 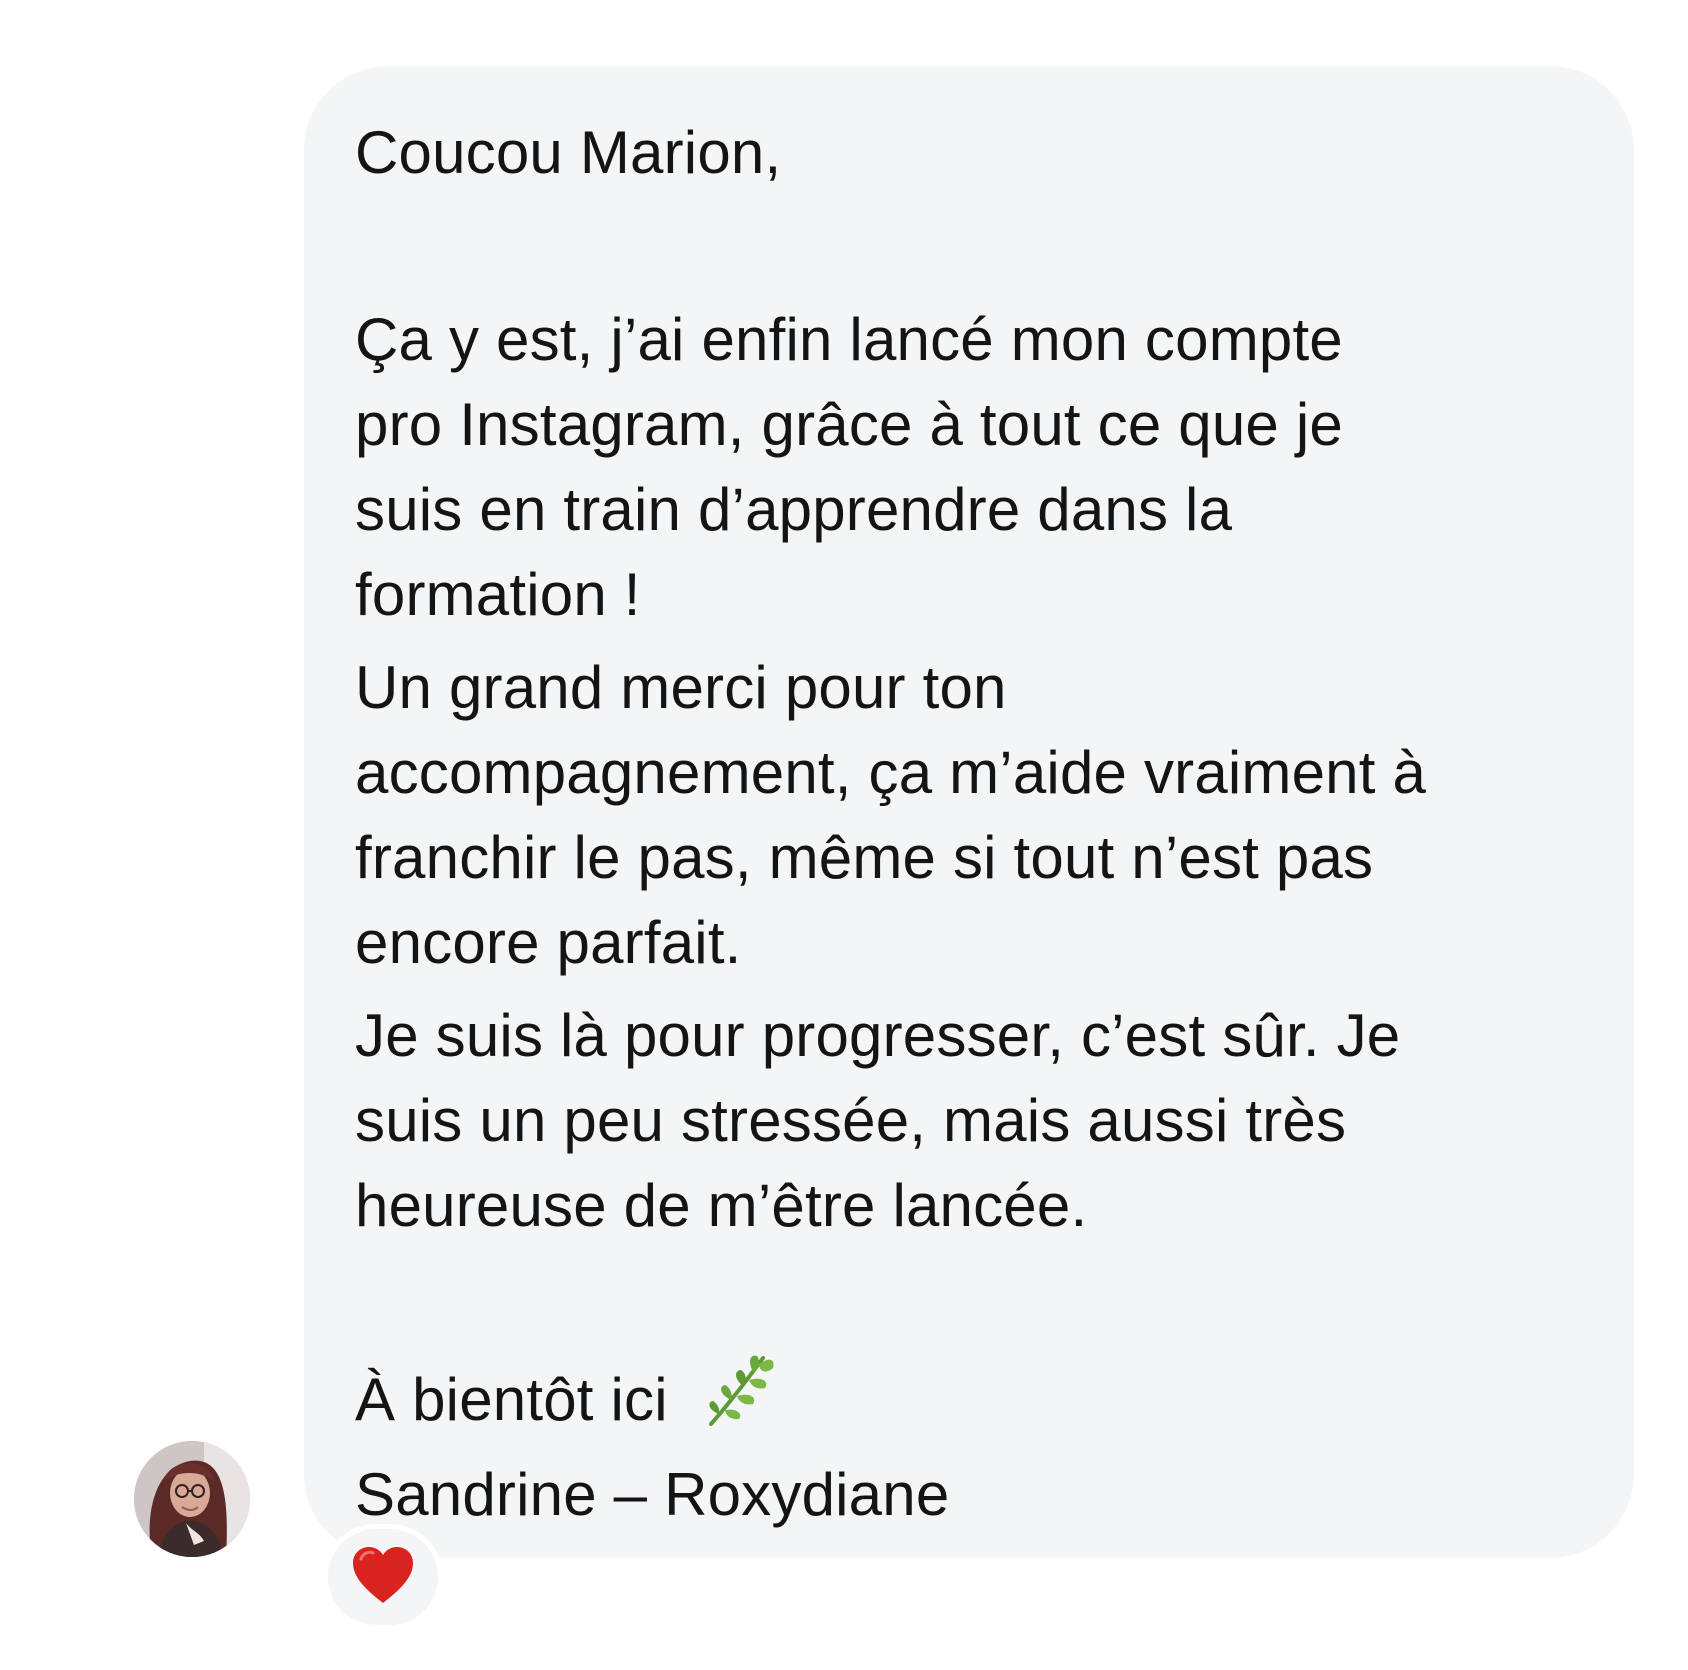 What do you see at coordinates (737, 1401) in the screenshot?
I see `herb-icon` at bounding box center [737, 1401].